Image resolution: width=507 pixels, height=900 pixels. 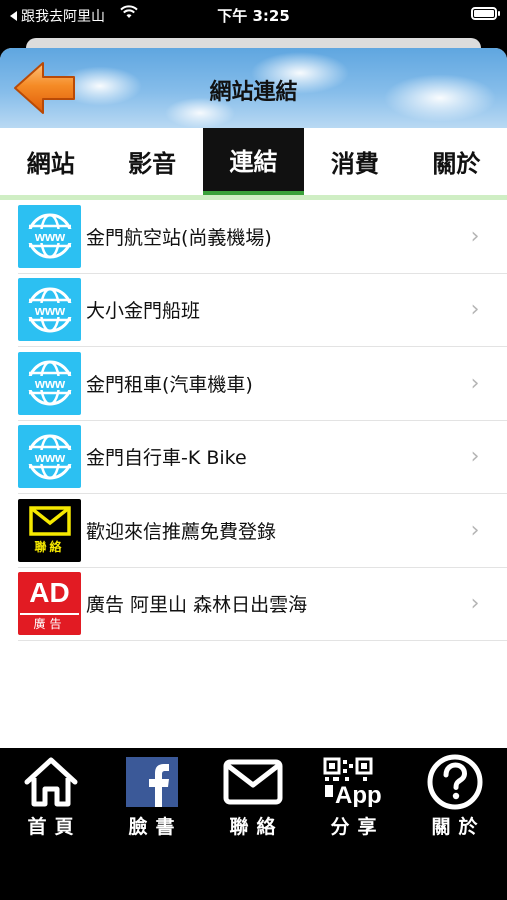 I want to click on battery-icon, so click(x=485, y=13).